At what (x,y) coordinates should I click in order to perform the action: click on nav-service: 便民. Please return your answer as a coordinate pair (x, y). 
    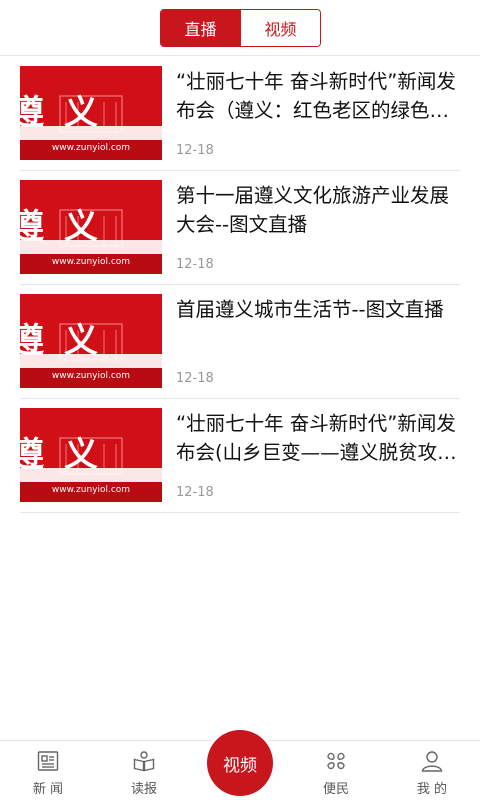
    Looking at the image, I should click on (336, 770).